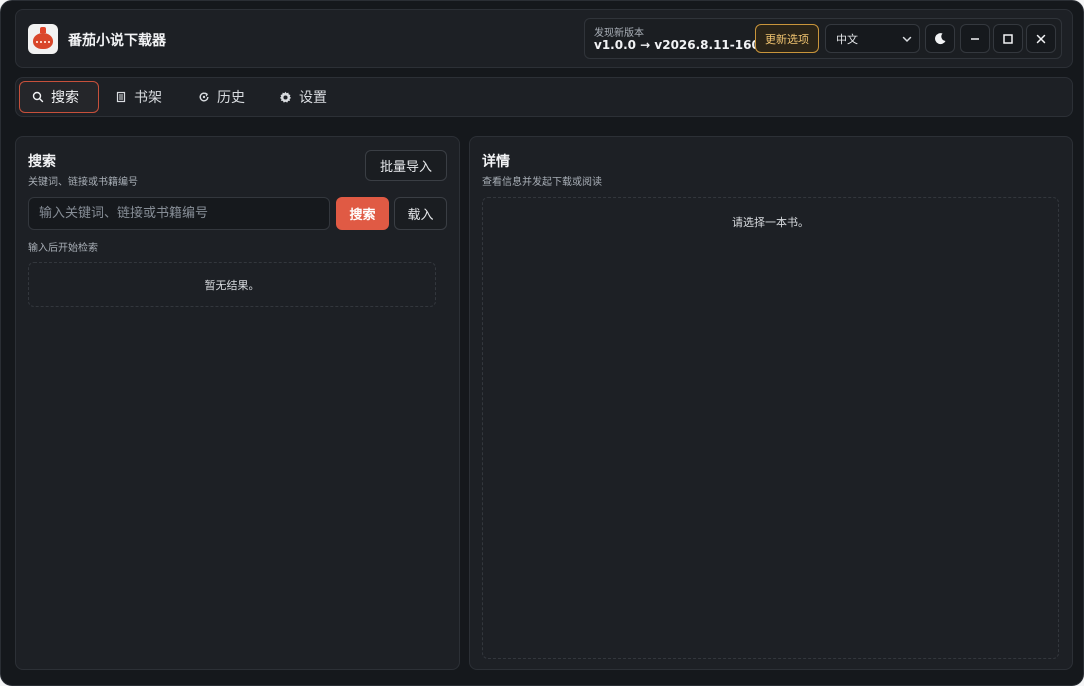  Describe the element at coordinates (406, 165) in the screenshot. I see `batch-import-button: 批量导入` at that location.